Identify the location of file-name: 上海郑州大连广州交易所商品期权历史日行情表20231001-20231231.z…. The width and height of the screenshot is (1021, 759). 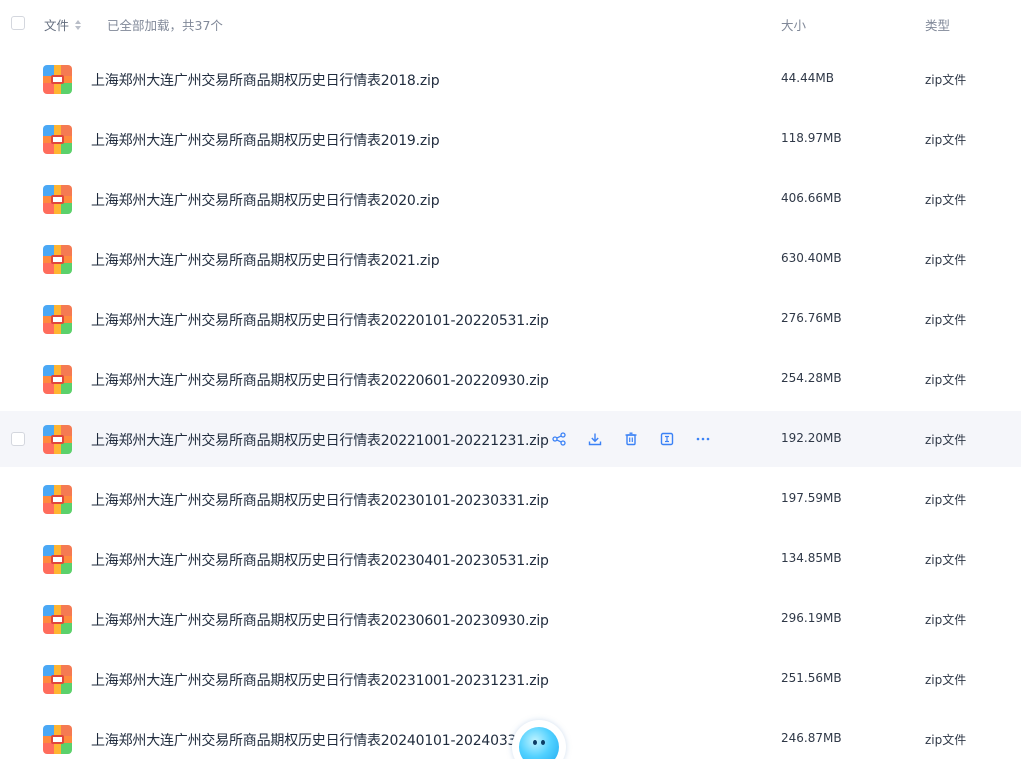
(320, 680).